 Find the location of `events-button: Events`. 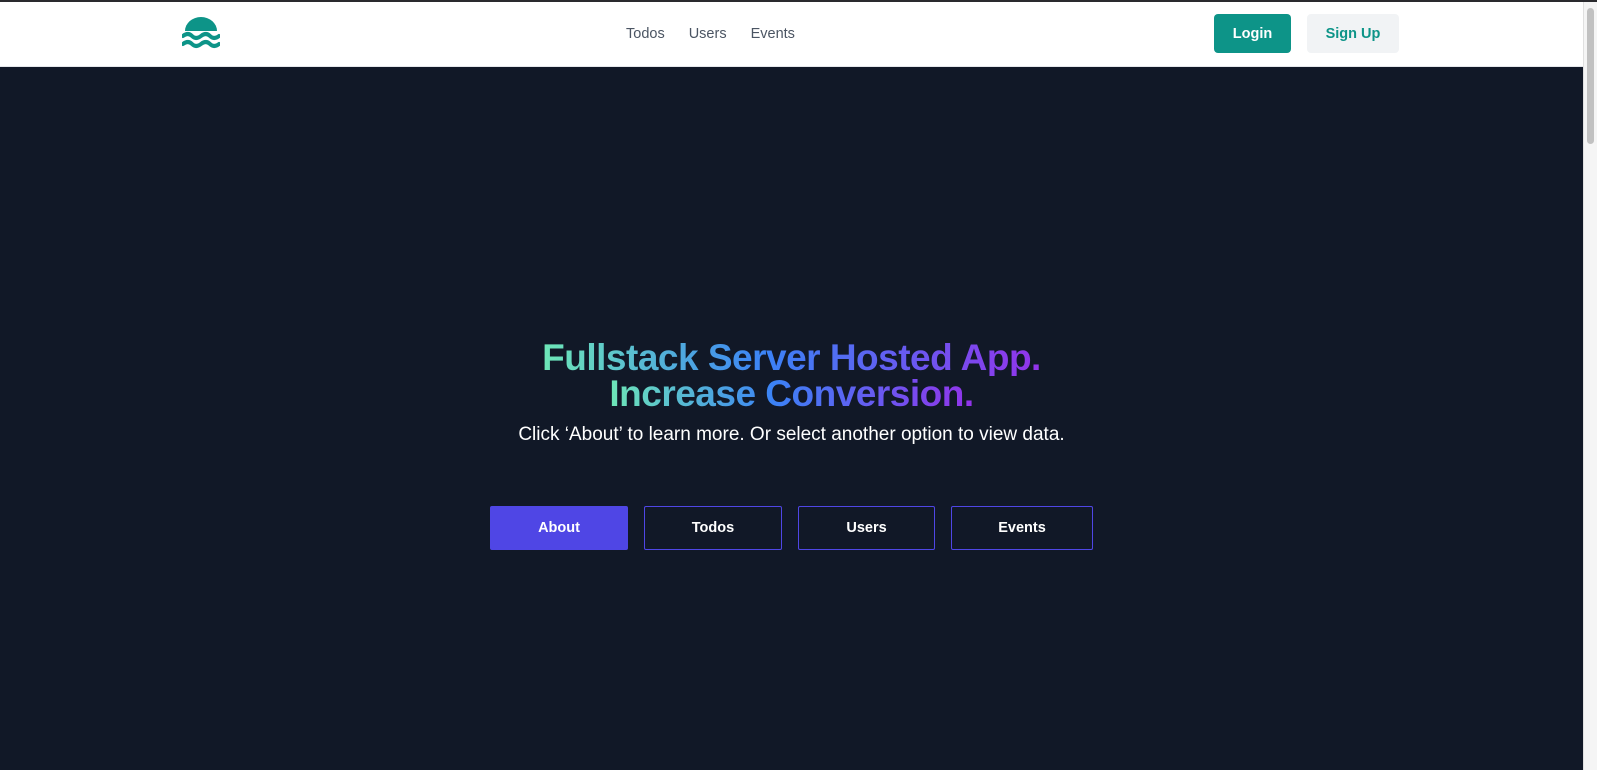

events-button: Events is located at coordinates (1022, 528).